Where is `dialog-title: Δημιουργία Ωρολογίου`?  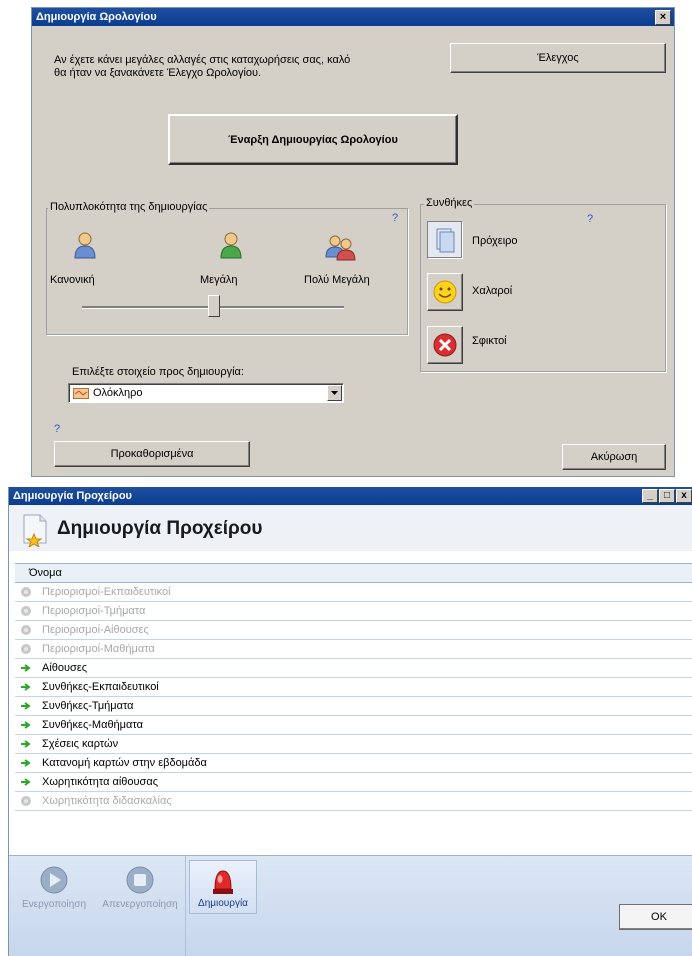 dialog-title: Δημιουργία Ωρολογίου is located at coordinates (353, 17).